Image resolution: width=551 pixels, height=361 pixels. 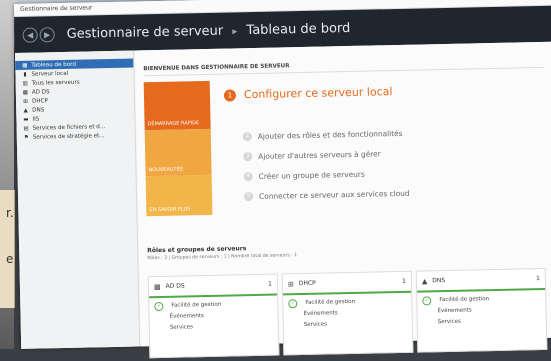 I want to click on sticky-note-line: r., so click(x=10, y=213).